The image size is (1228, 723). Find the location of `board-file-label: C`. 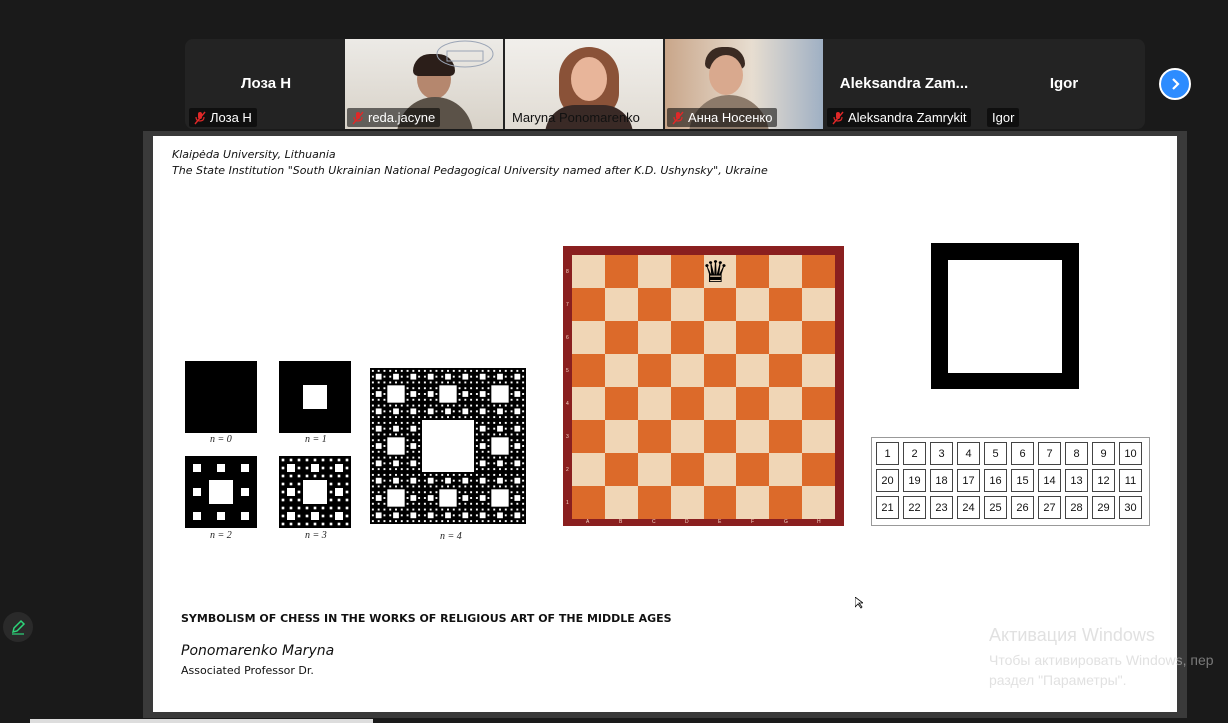

board-file-label: C is located at coordinates (654, 522).